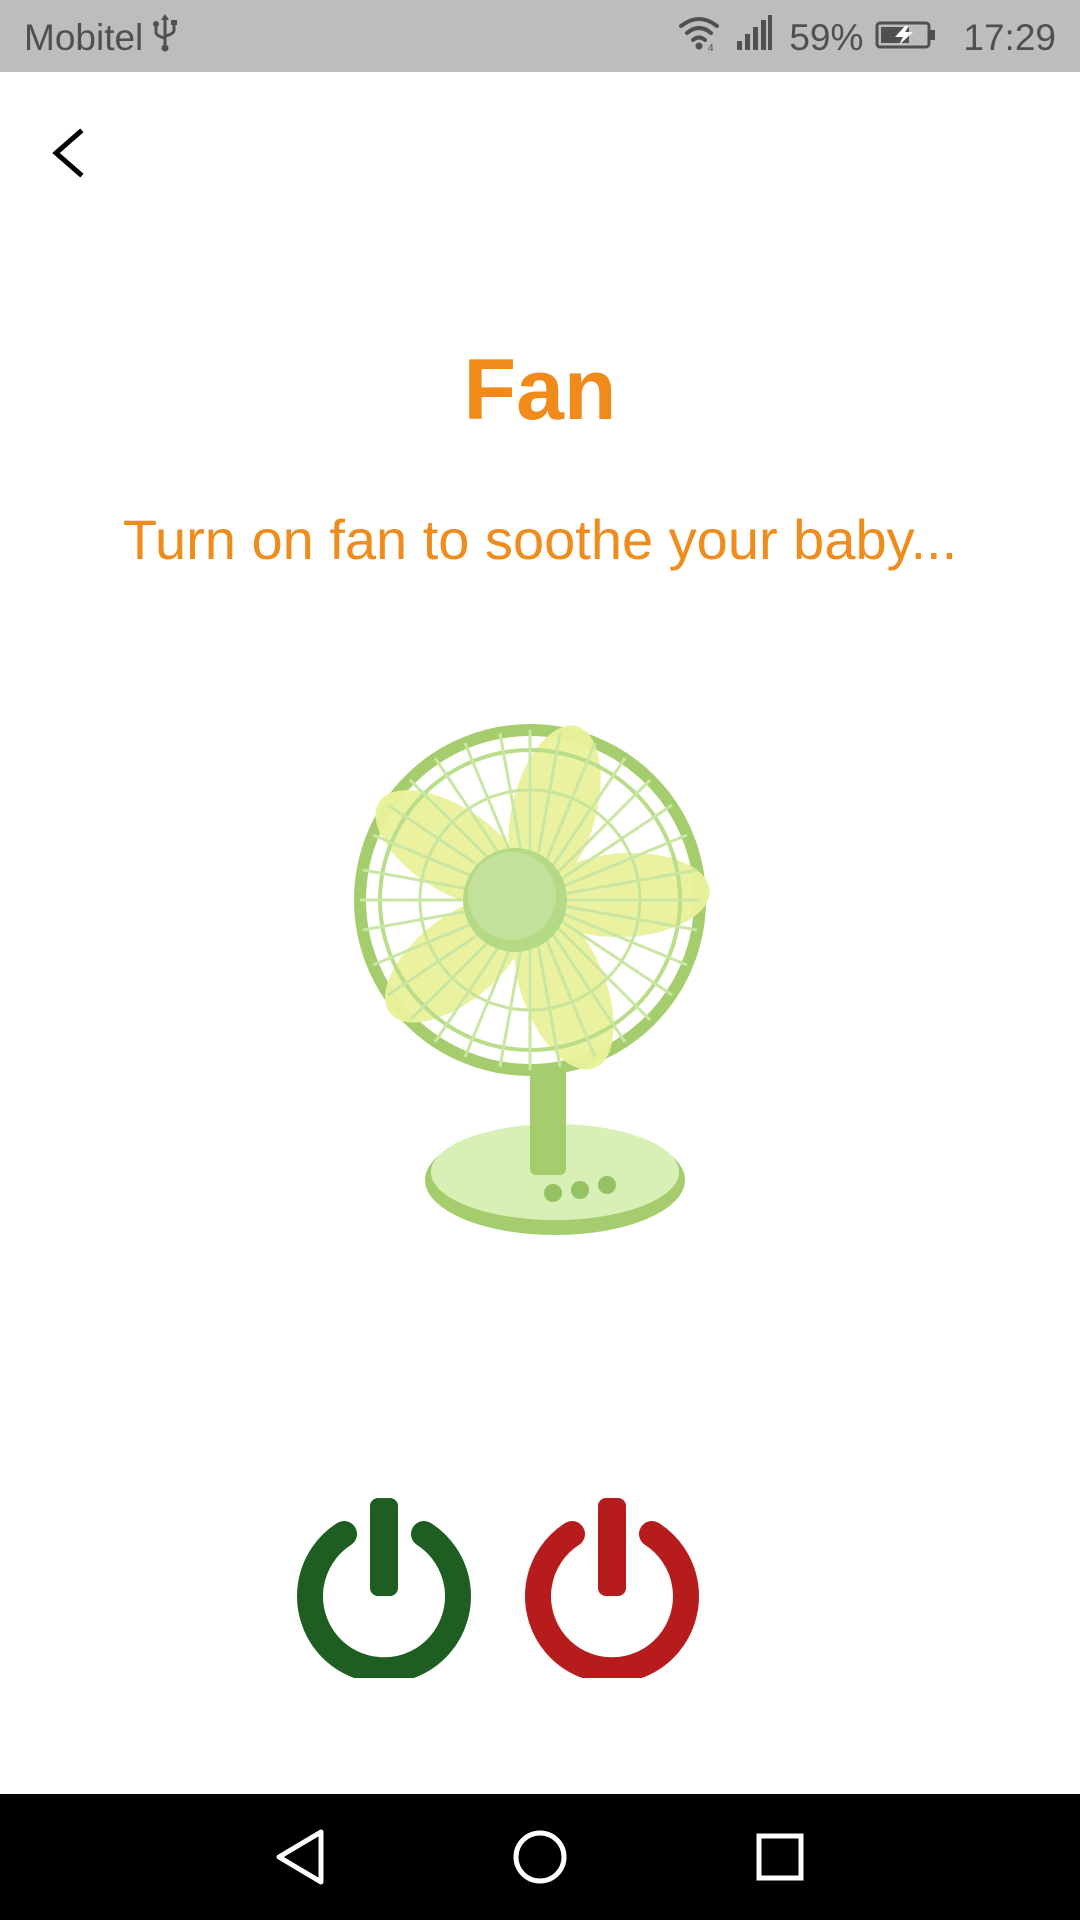  I want to click on home-circle-icon, so click(540, 1857).